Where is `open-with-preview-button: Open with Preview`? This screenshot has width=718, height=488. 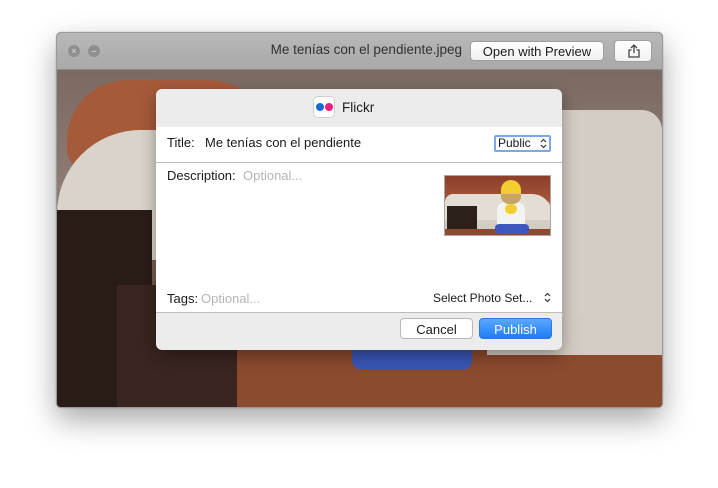
open-with-preview-button: Open with Preview is located at coordinates (537, 51).